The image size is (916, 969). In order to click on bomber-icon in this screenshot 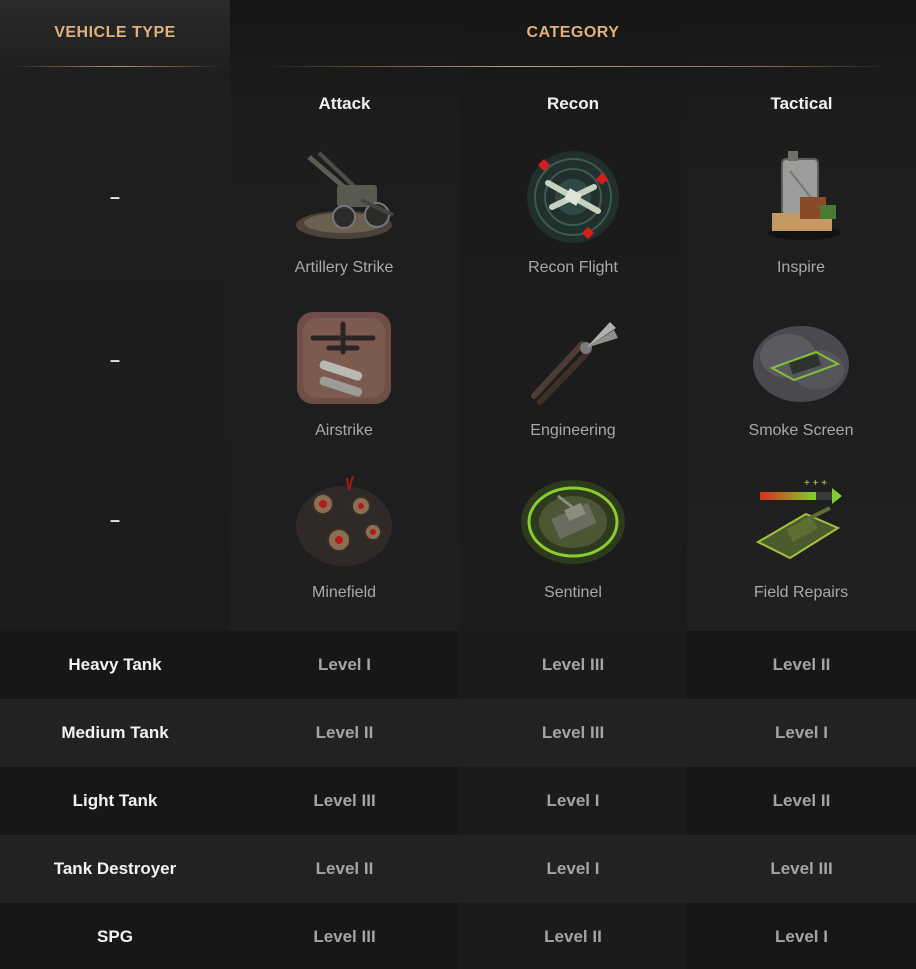, I will do `click(344, 358)`.